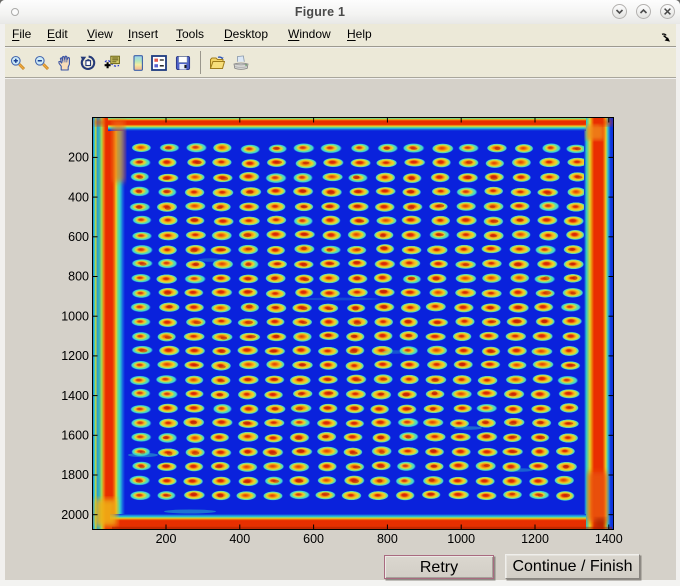  Describe the element at coordinates (75, 515) in the screenshot. I see `svg-text: 2000` at that location.